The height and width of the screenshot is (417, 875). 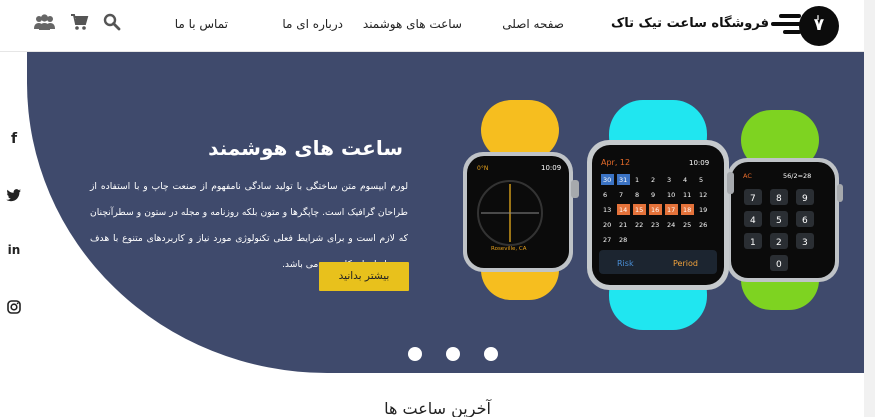 I want to click on search-icon, so click(x=112, y=22).